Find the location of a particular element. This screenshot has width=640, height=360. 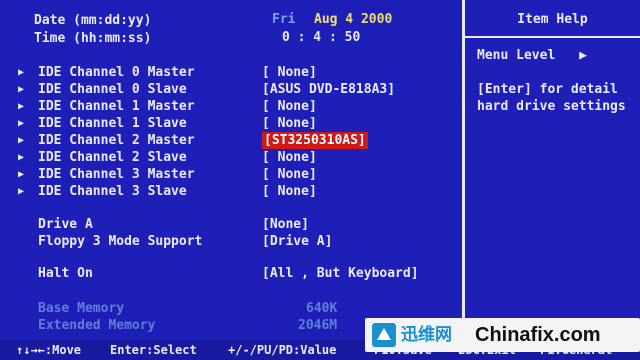

key-move: ↑↓→←:Move is located at coordinates (49, 350).